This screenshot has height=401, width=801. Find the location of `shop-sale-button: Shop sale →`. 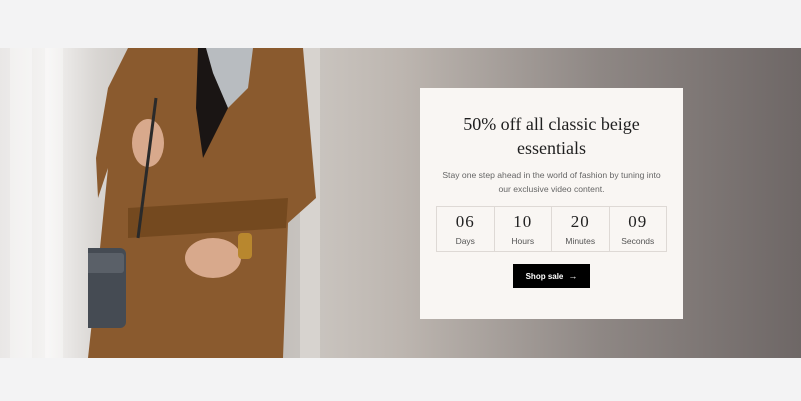

shop-sale-button: Shop sale → is located at coordinates (551, 276).